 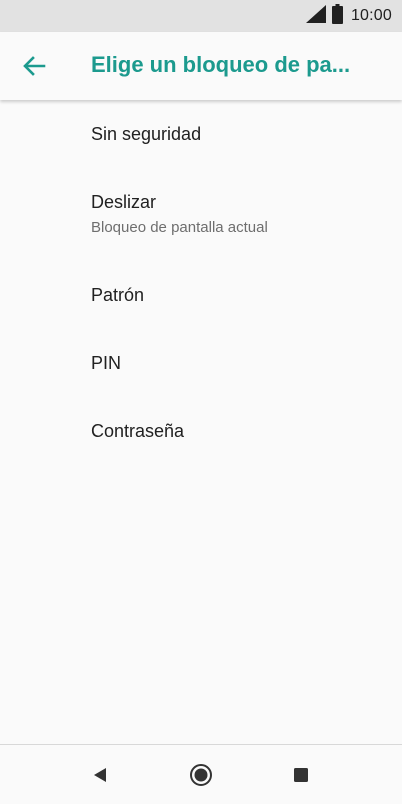 What do you see at coordinates (371, 15) in the screenshot?
I see `status-time: 10:00` at bounding box center [371, 15].